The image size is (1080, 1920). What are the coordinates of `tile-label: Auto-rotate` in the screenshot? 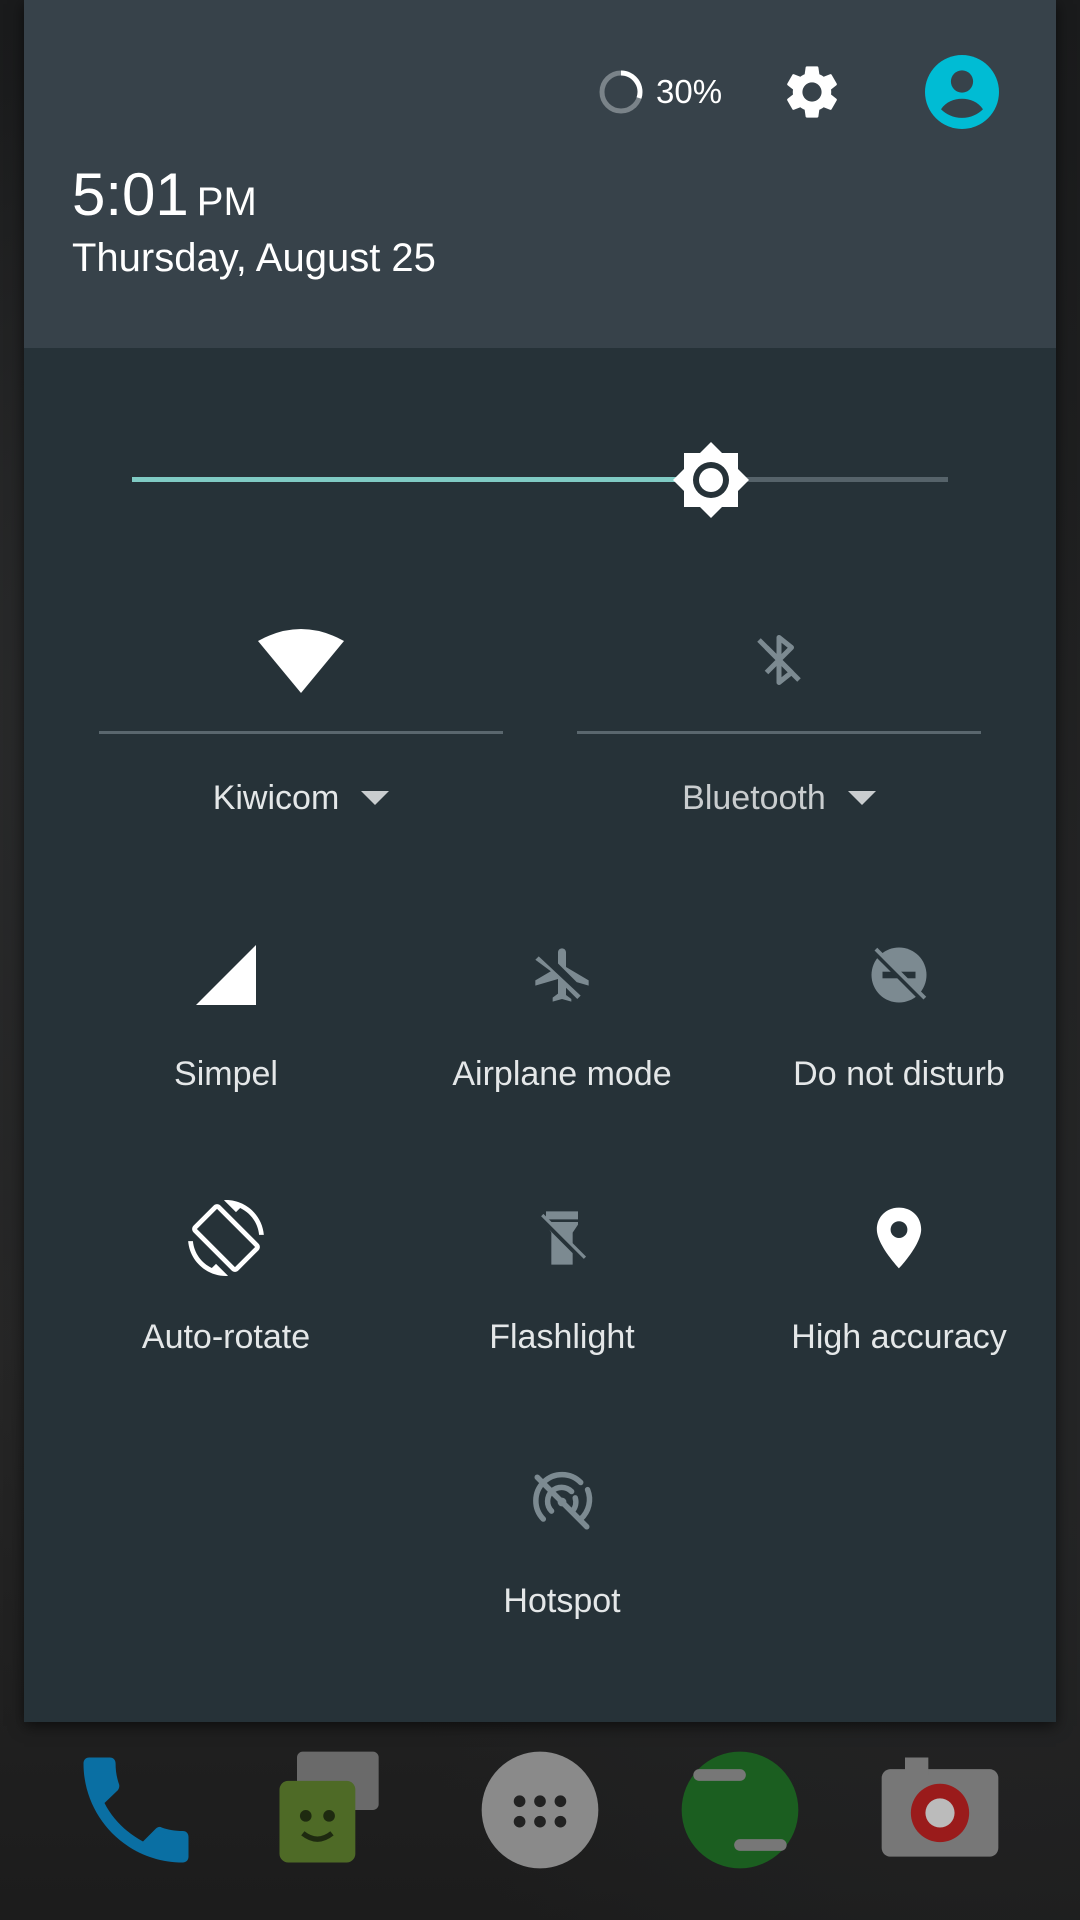 It's located at (226, 1337).